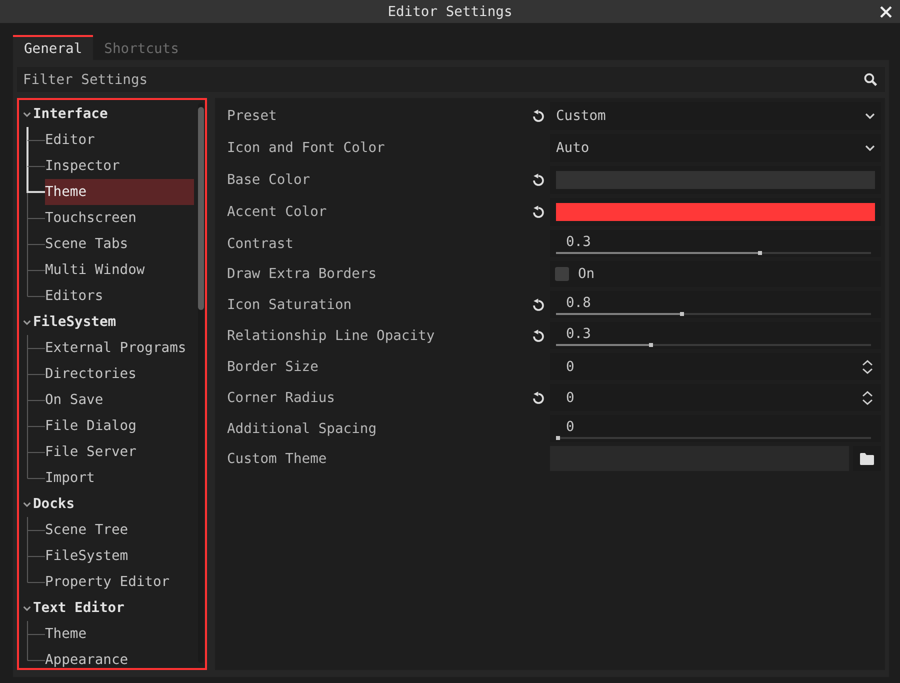 This screenshot has width=900, height=683. I want to click on setting-label: Custom Theme, so click(277, 458).